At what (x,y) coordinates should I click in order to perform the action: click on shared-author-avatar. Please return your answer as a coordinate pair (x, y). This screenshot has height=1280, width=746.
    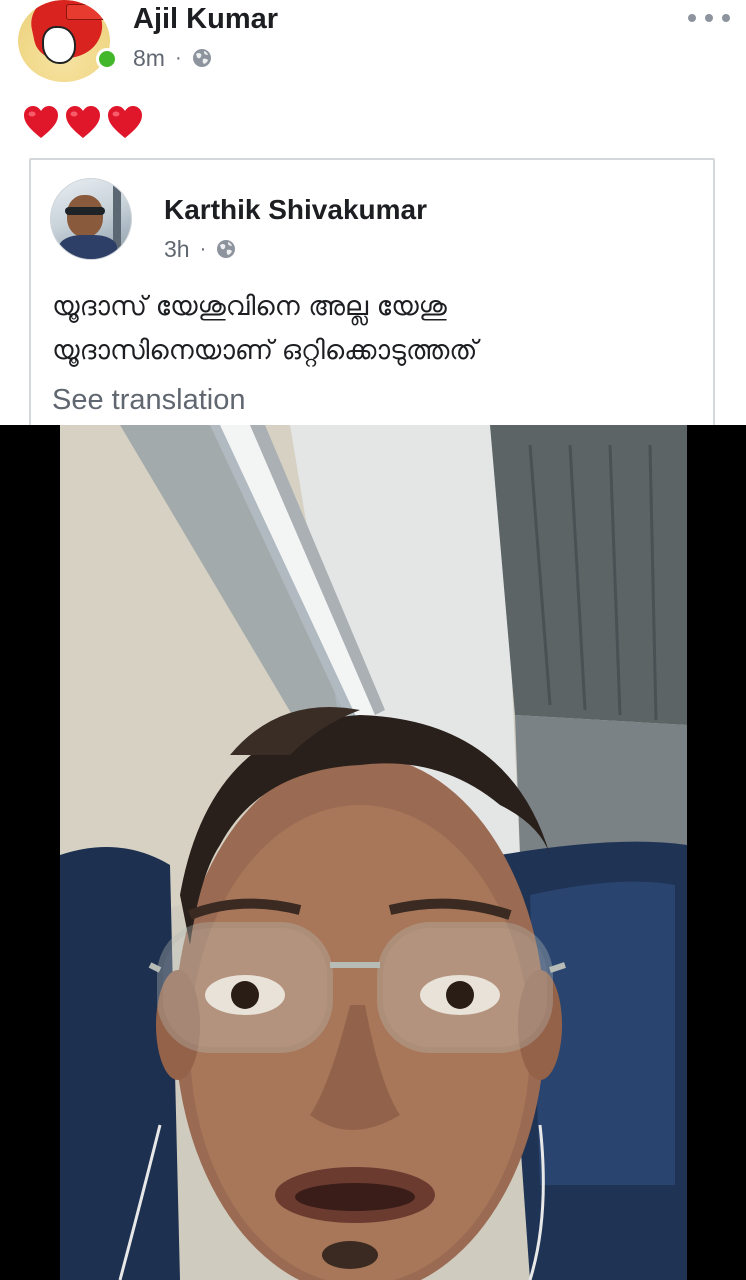
    Looking at the image, I should click on (91, 219).